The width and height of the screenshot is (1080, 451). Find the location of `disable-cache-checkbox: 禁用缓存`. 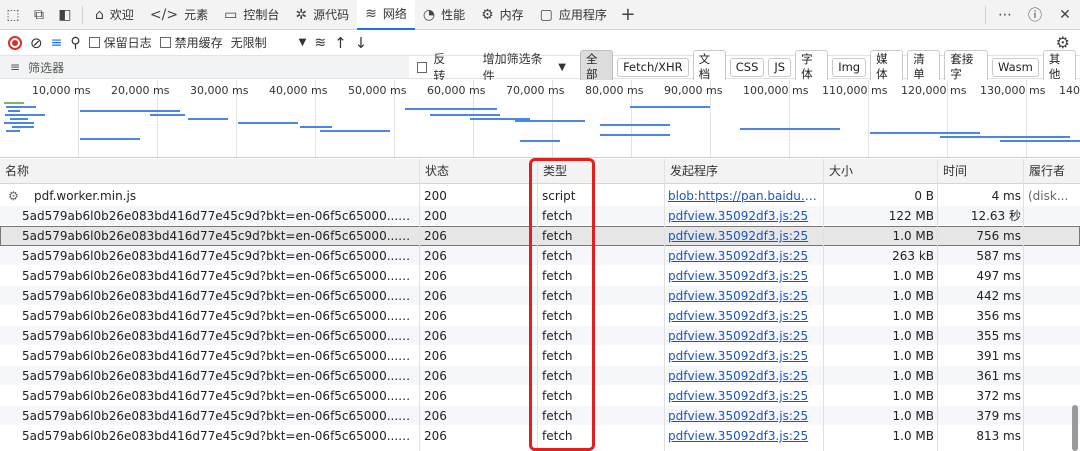

disable-cache-checkbox: 禁用缓存 is located at coordinates (191, 43).